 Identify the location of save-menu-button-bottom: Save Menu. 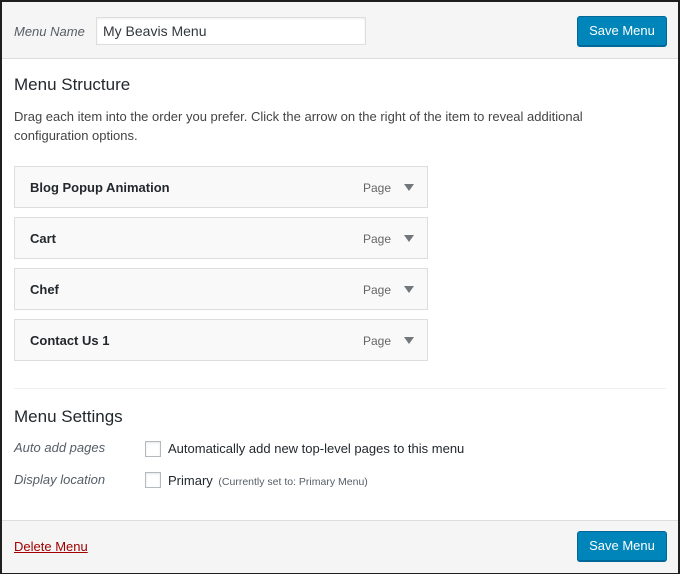
(622, 546).